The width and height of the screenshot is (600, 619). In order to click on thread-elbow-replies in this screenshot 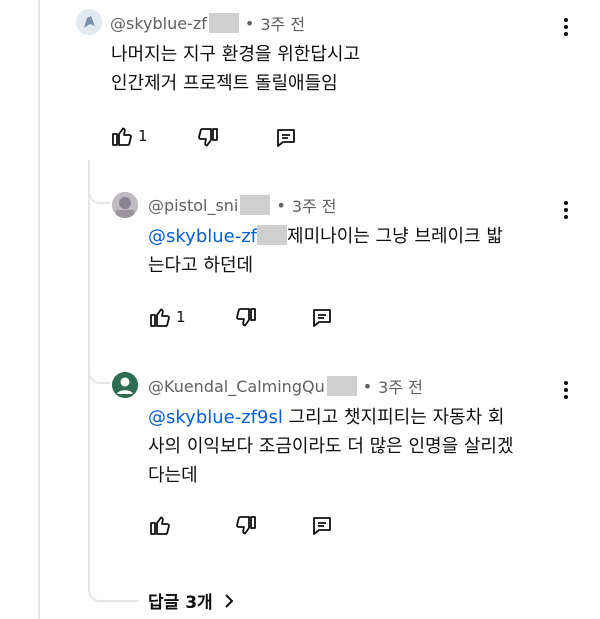, I will do `click(113, 571)`.